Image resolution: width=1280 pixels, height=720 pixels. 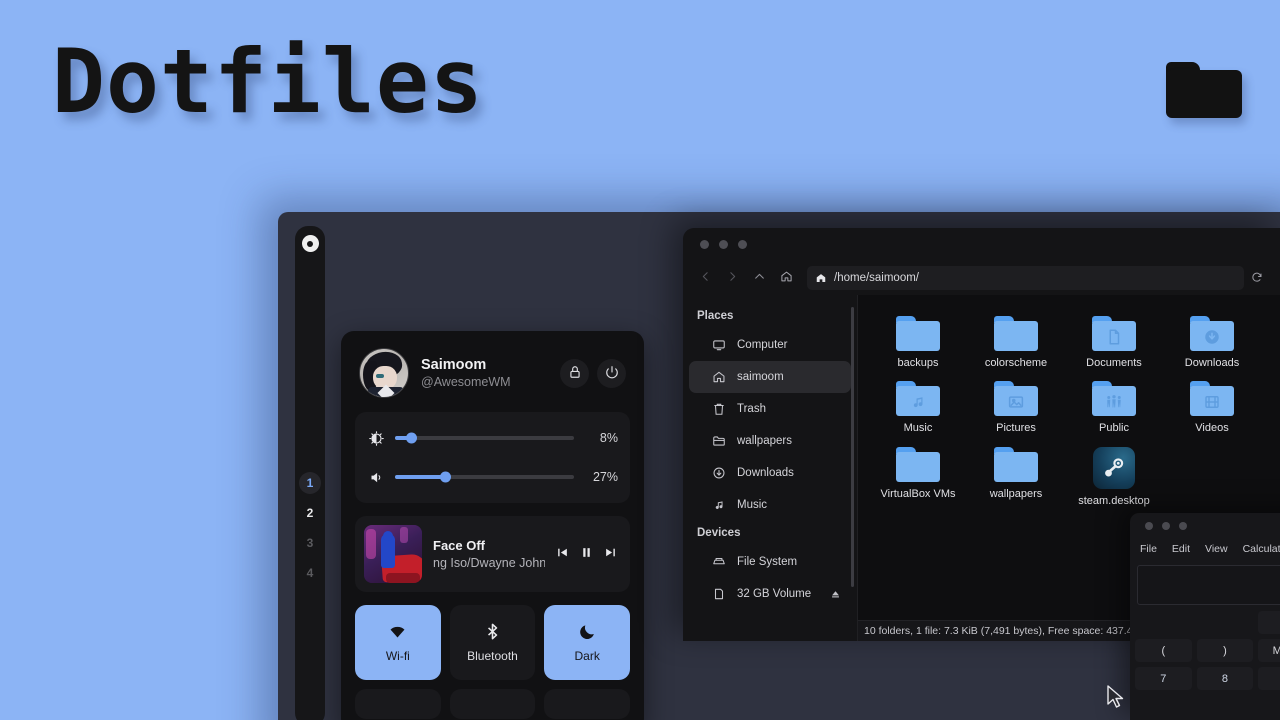 What do you see at coordinates (1114, 474) in the screenshot?
I see `file-item-steam-desktop: steam.desktop` at bounding box center [1114, 474].